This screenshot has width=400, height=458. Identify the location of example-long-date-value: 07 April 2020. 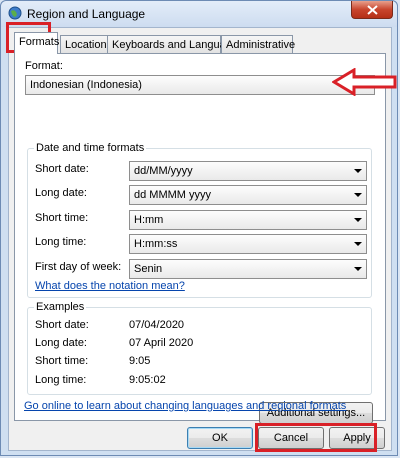
(161, 343).